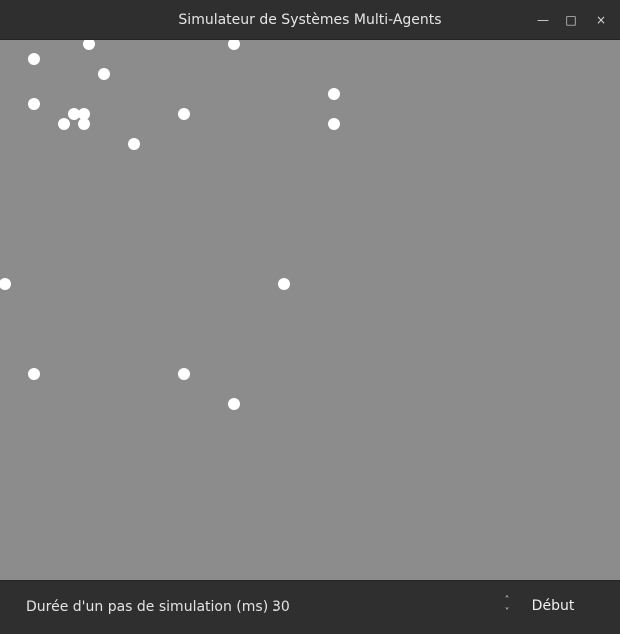 The width and height of the screenshot is (620, 634). I want to click on window-title: Simulateur de Systèmes Multi-Agents, so click(310, 20).